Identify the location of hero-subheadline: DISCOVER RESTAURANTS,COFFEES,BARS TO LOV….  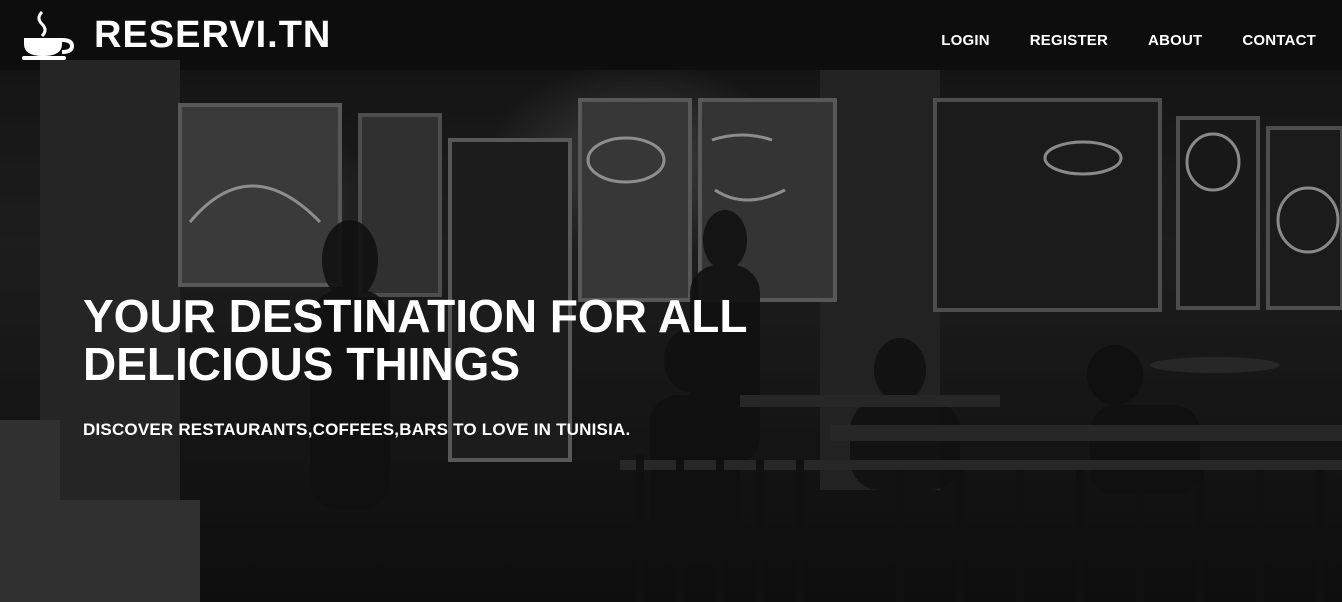
(357, 429).